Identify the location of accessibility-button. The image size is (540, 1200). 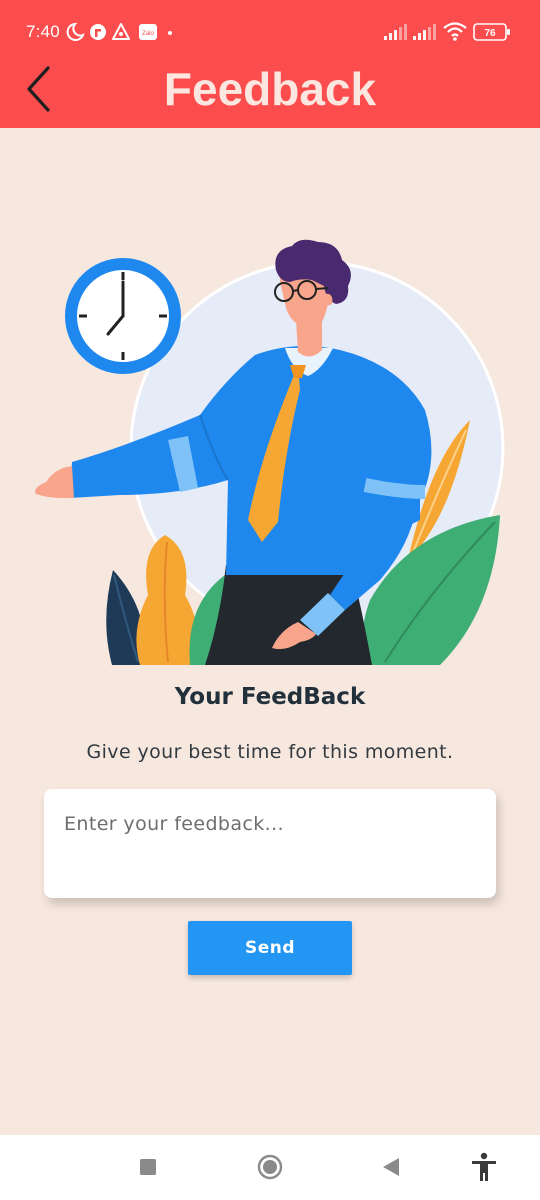
(484, 1167).